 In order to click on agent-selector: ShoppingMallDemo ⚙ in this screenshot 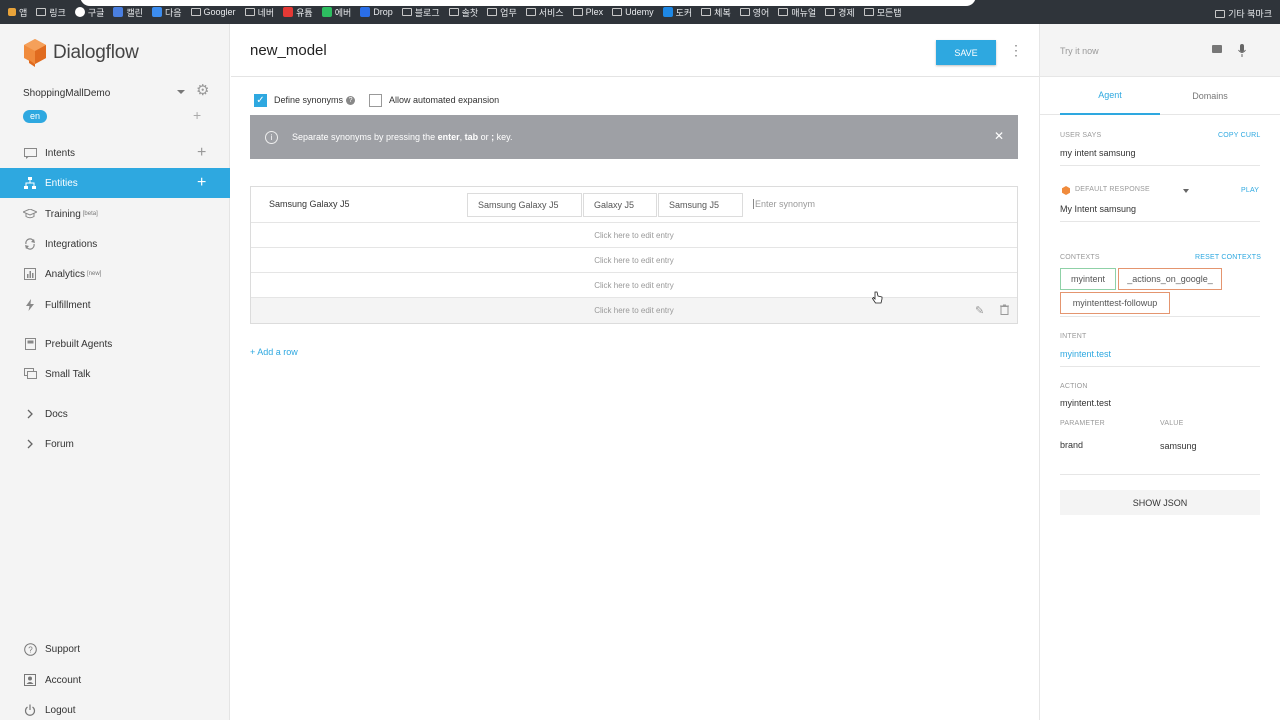, I will do `click(118, 91)`.